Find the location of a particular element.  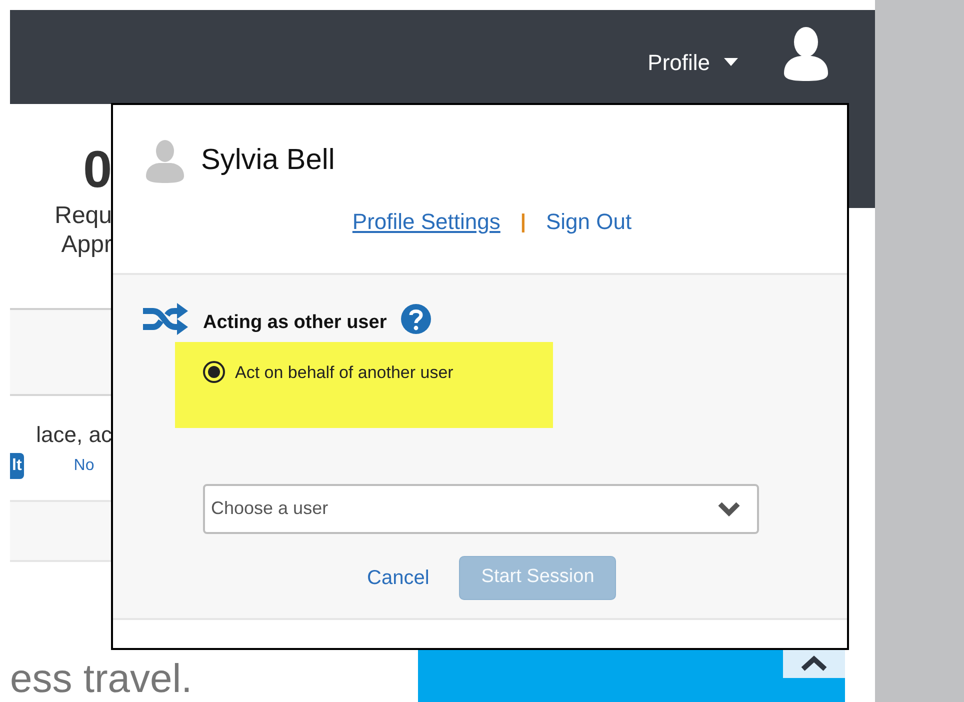

profile-menu-button: Profile is located at coordinates (693, 62).